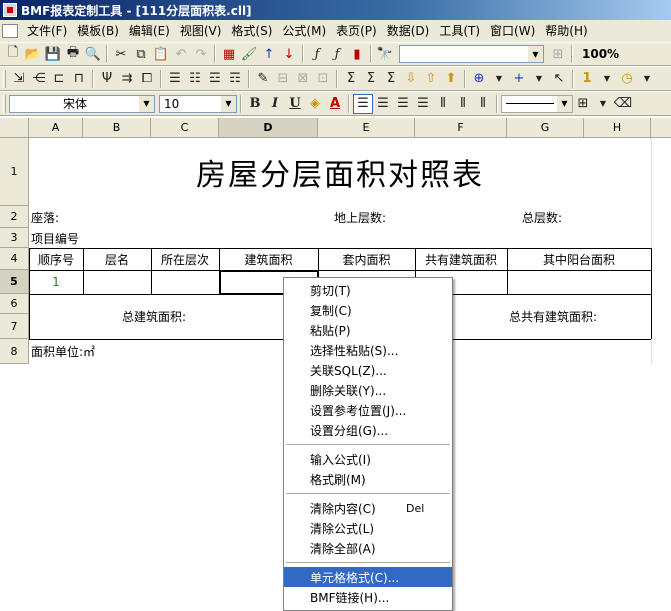 This screenshot has height=611, width=671. What do you see at coordinates (141, 54) in the screenshot?
I see `copy-icon: ⧉` at bounding box center [141, 54].